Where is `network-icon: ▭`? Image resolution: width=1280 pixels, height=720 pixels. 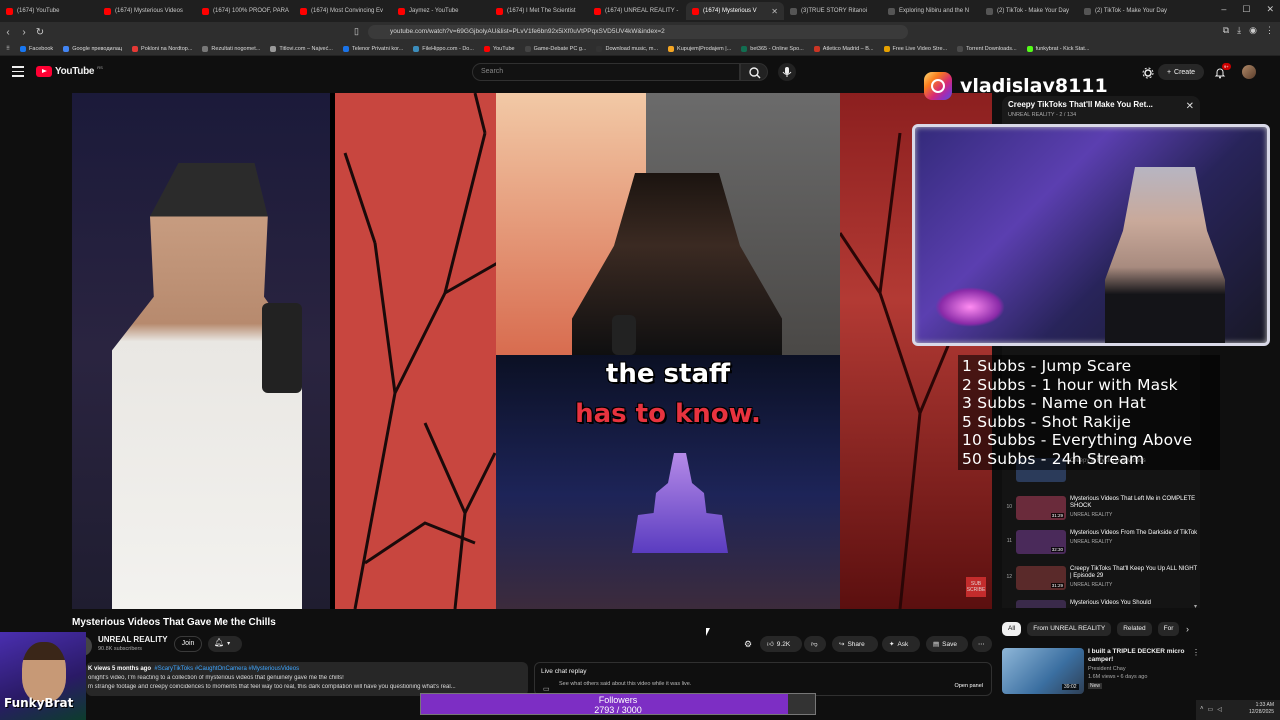 network-icon: ▭ is located at coordinates (1211, 709).